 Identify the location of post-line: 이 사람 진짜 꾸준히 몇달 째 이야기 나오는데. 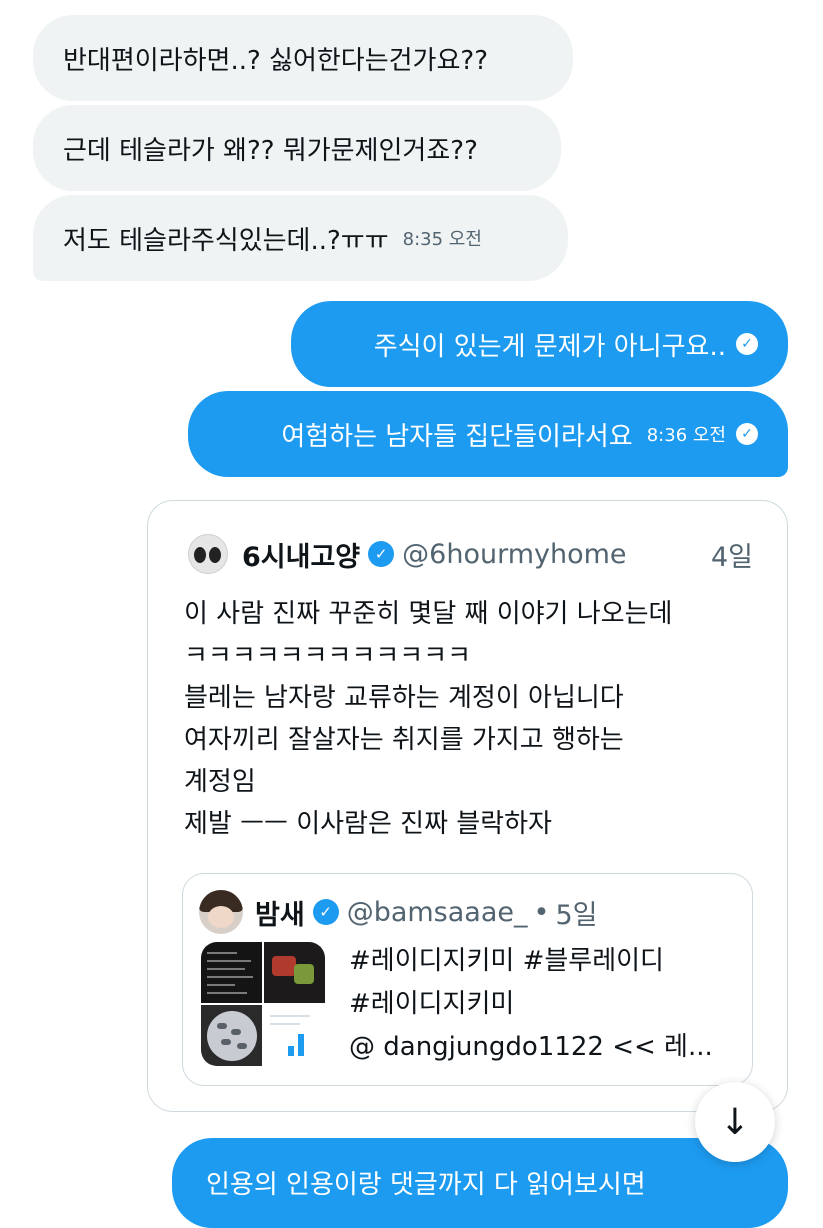
(428, 614).